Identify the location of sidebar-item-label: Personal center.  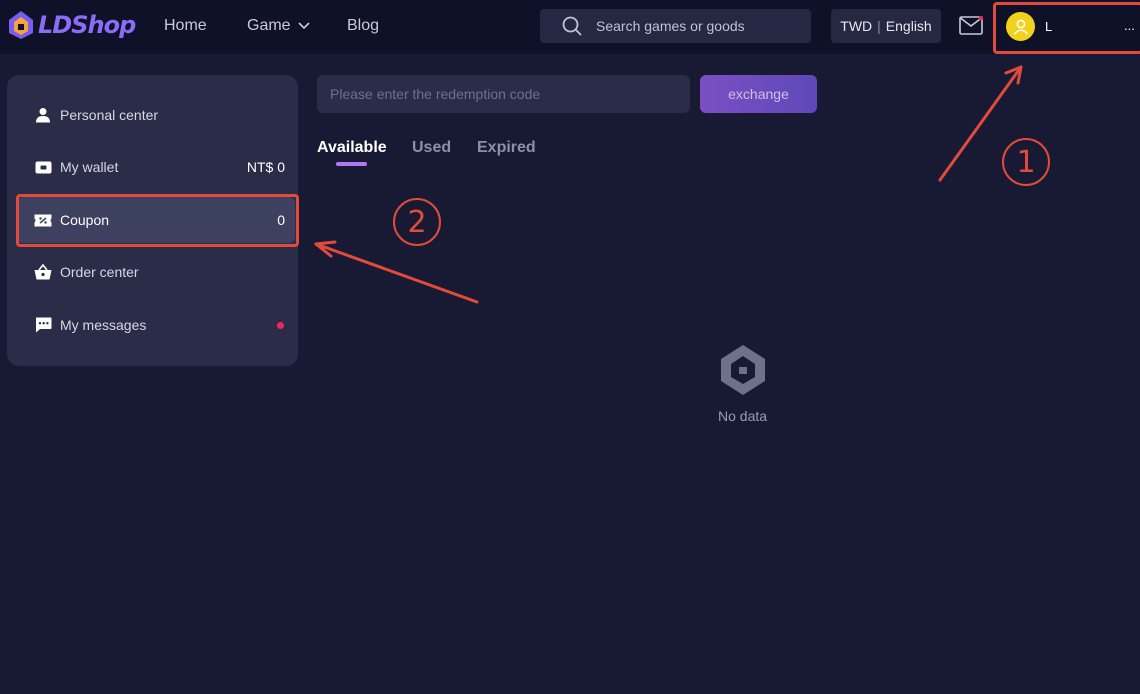
(109, 115).